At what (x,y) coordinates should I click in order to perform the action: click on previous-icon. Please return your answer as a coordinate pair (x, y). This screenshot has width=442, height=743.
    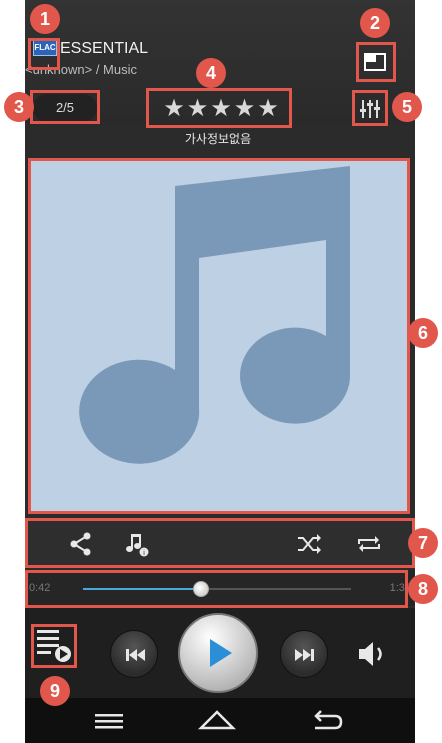
    Looking at the image, I should click on (135, 655).